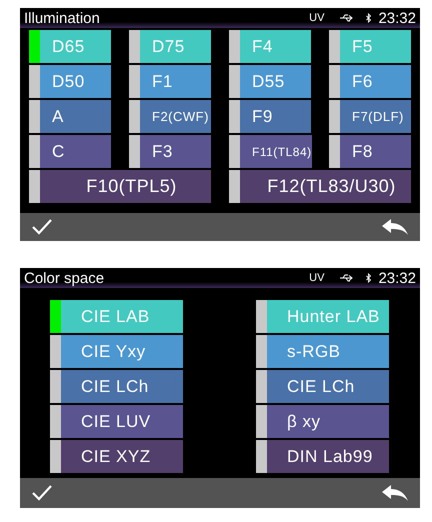 This screenshot has width=432, height=522. What do you see at coordinates (170, 81) in the screenshot?
I see `list-option: F1` at bounding box center [170, 81].